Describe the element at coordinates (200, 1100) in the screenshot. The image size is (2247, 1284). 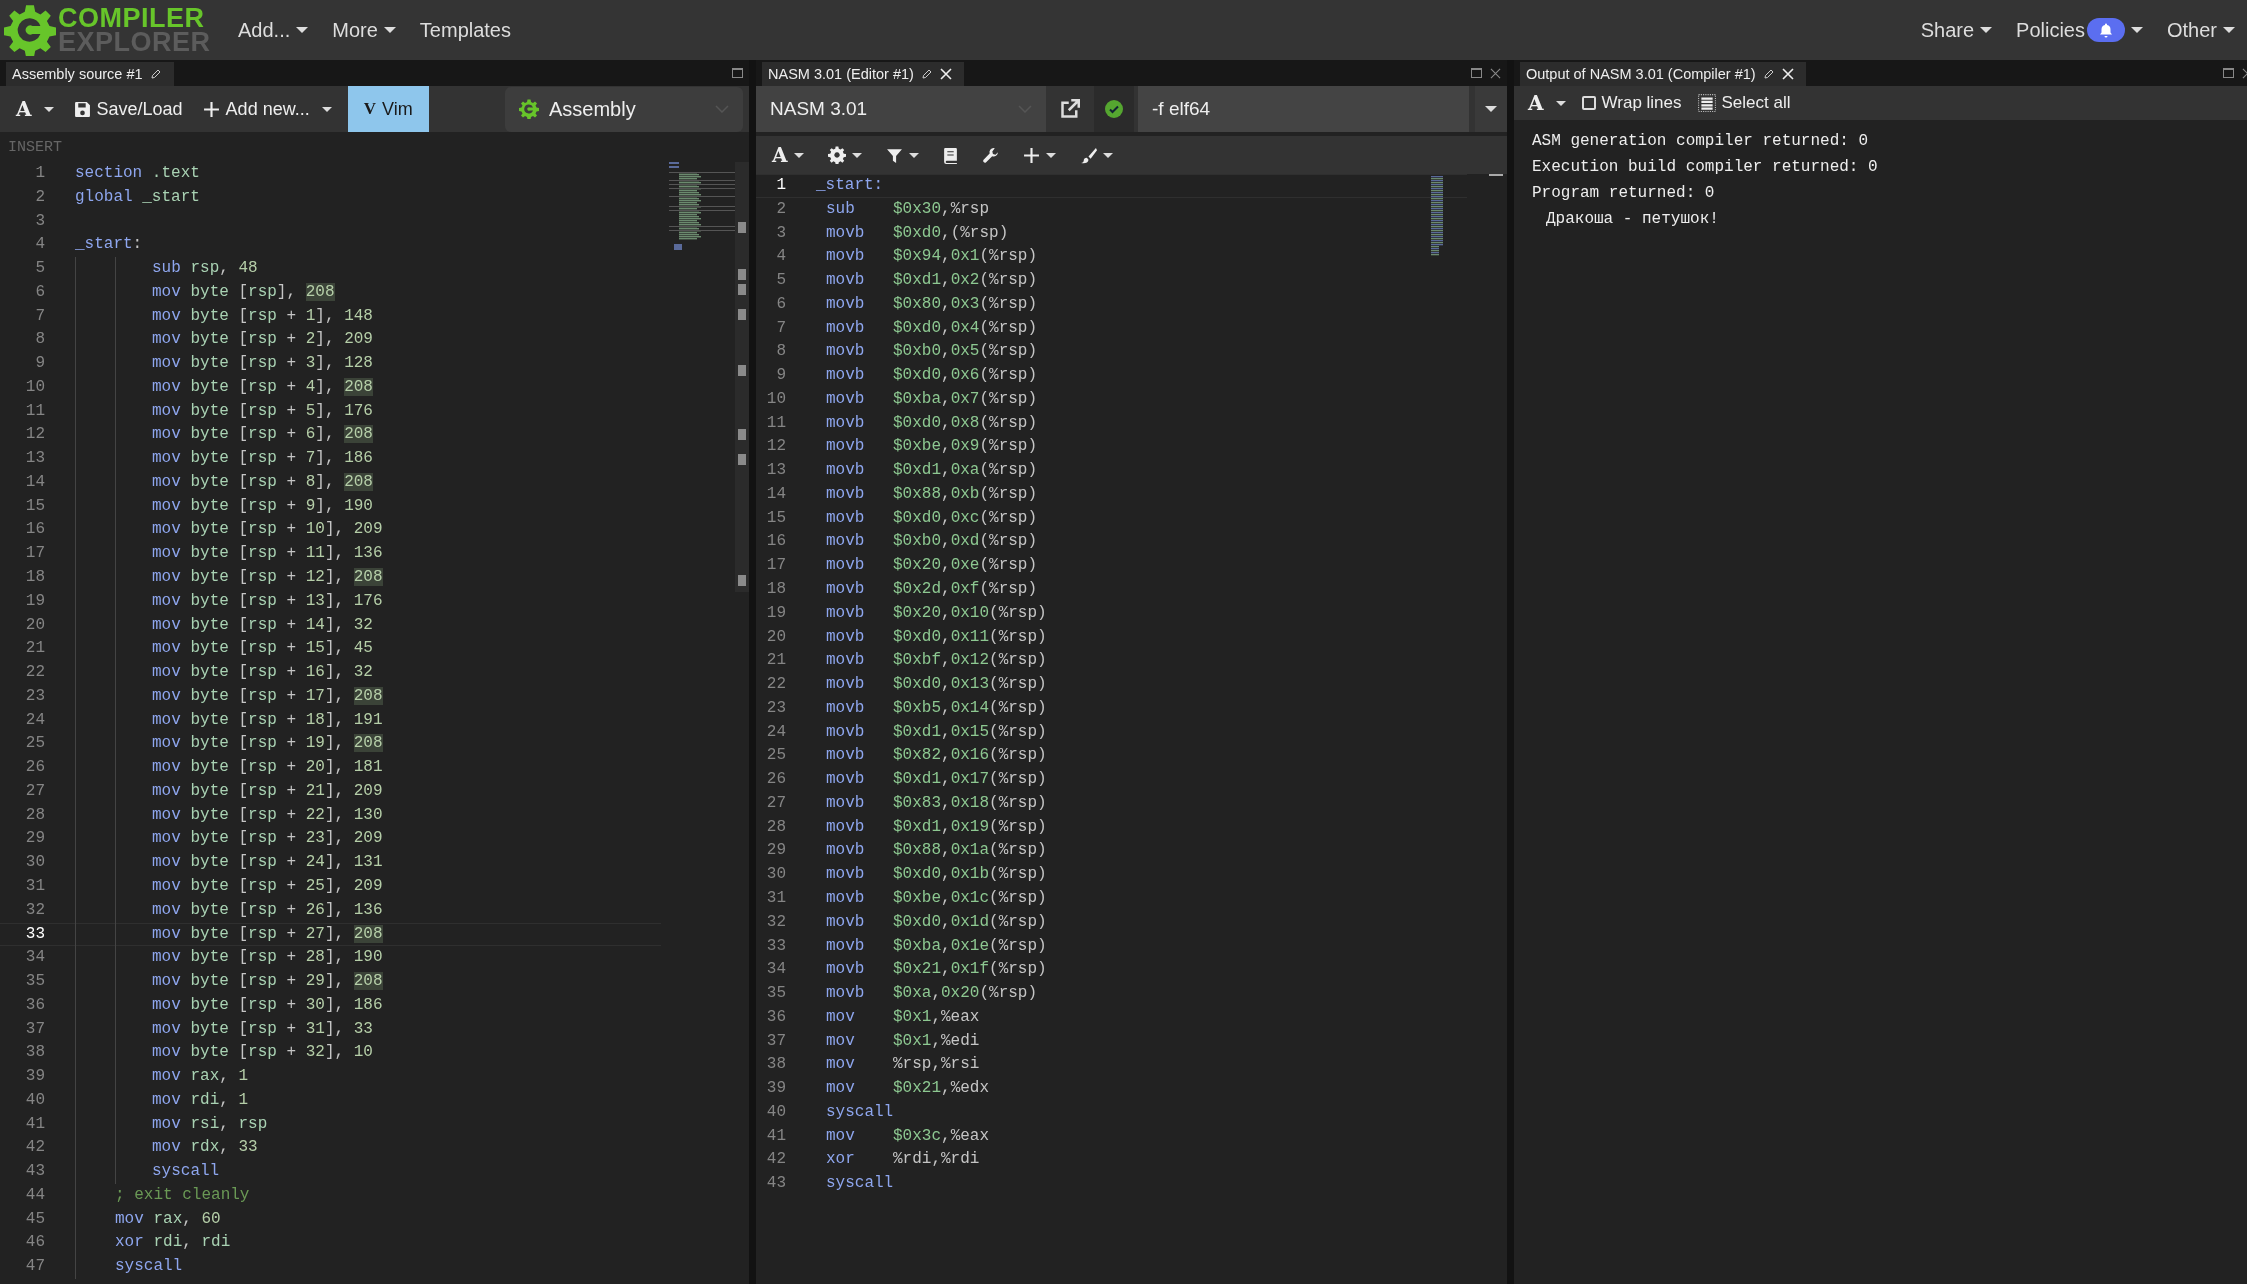
I see `code-line: mov rdi, 1` at that location.